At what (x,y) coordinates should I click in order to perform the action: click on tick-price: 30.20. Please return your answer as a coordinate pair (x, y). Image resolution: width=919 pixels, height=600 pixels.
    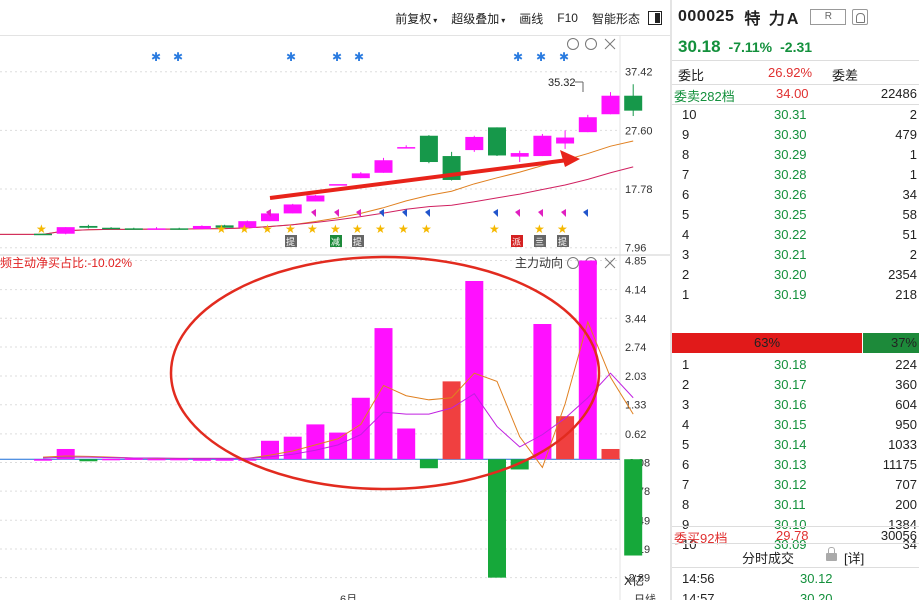
    Looking at the image, I should click on (816, 595).